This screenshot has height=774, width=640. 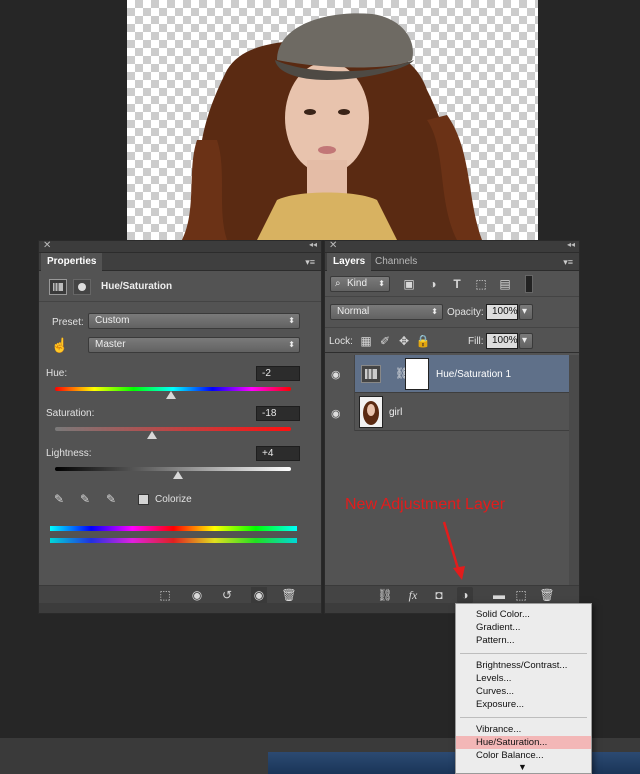 What do you see at coordinates (112, 320) in the screenshot?
I see `preset-value: Custom` at bounding box center [112, 320].